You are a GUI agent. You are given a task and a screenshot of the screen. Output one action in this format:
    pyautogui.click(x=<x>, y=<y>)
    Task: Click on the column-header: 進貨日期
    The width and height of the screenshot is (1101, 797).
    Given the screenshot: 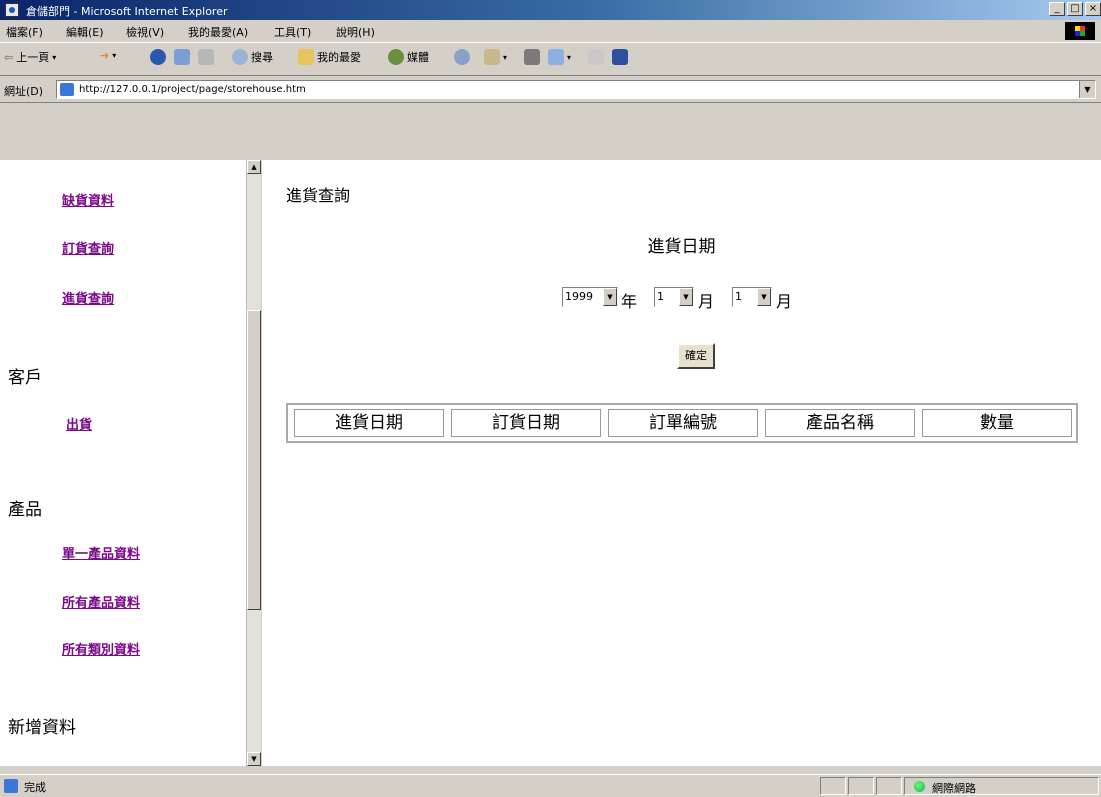 What is the action you would take?
    pyautogui.click(x=369, y=423)
    